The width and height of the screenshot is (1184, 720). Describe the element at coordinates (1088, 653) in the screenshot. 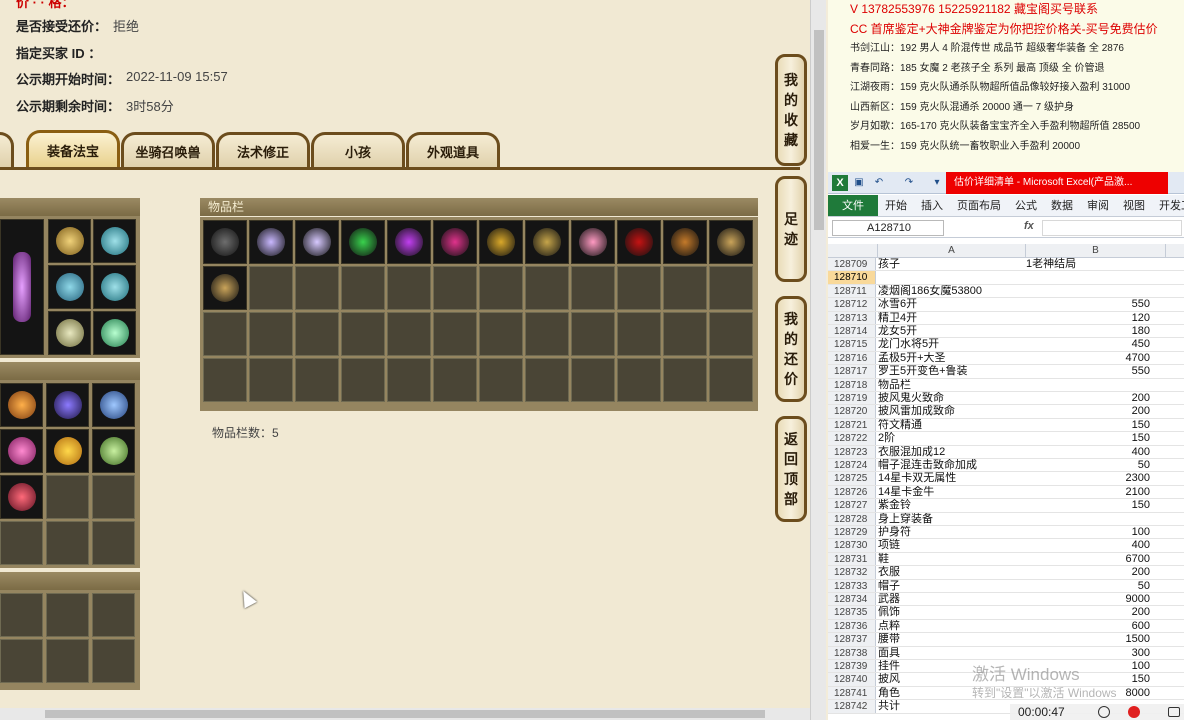

I see `cell-b: 300` at that location.